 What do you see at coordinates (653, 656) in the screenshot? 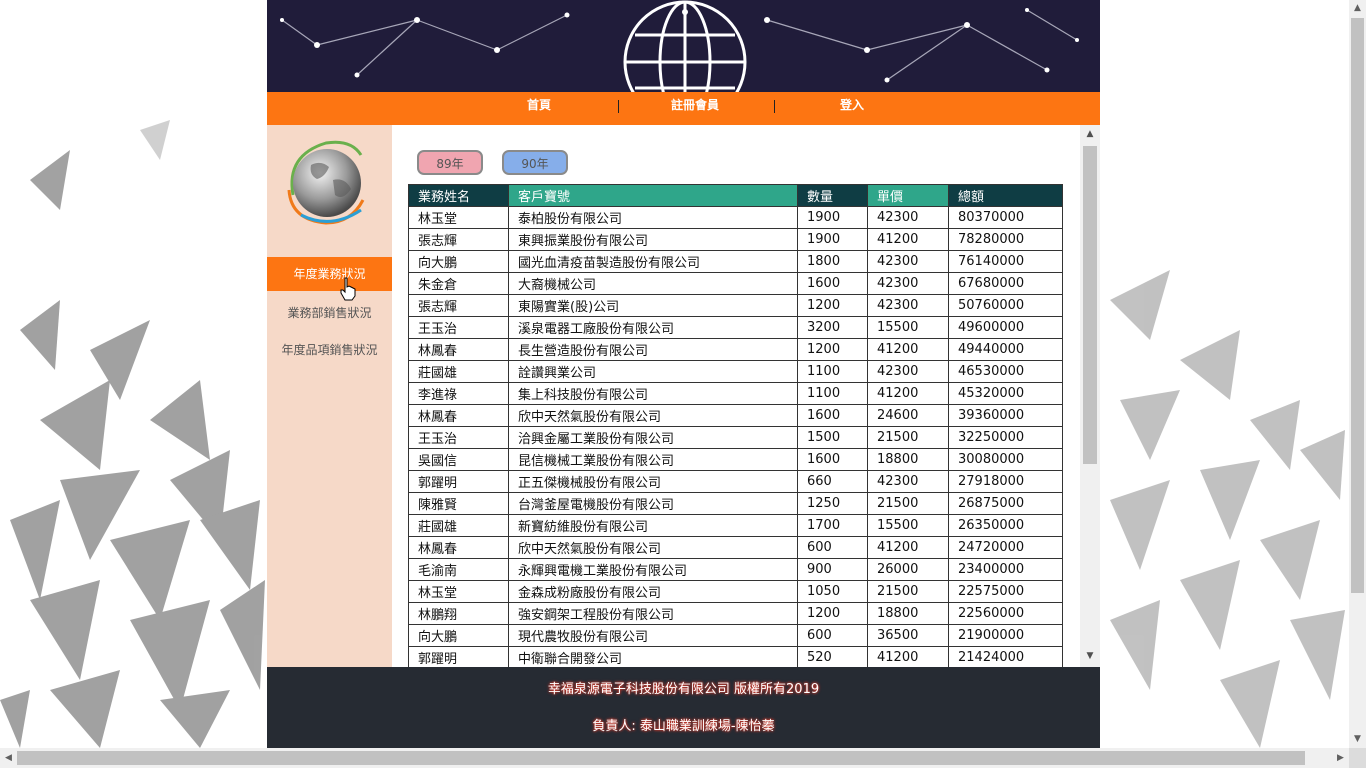
I see `cell-customer: 中衛聯合開發公司` at bounding box center [653, 656].